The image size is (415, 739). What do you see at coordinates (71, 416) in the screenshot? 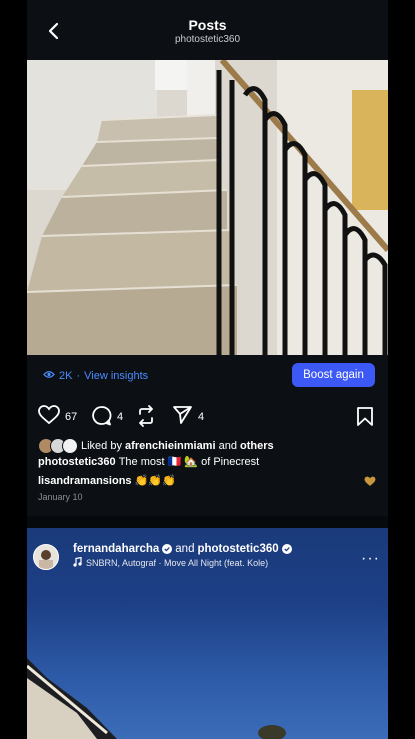
I see `likes-count: 67` at bounding box center [71, 416].